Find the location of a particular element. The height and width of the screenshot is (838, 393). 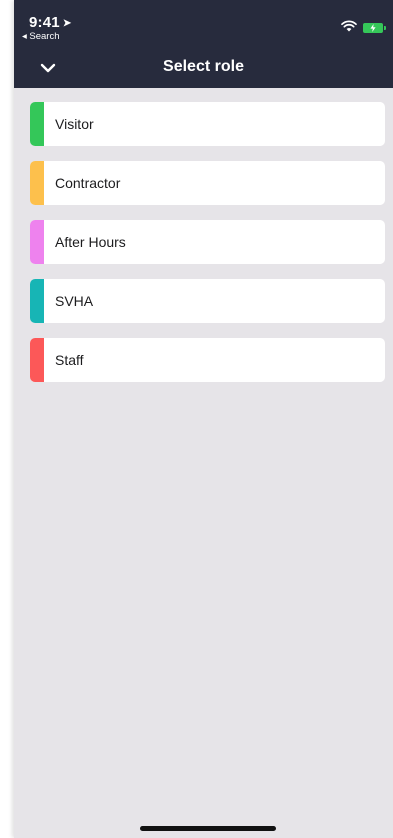

role-item-visitor: Visitor is located at coordinates (207, 124).